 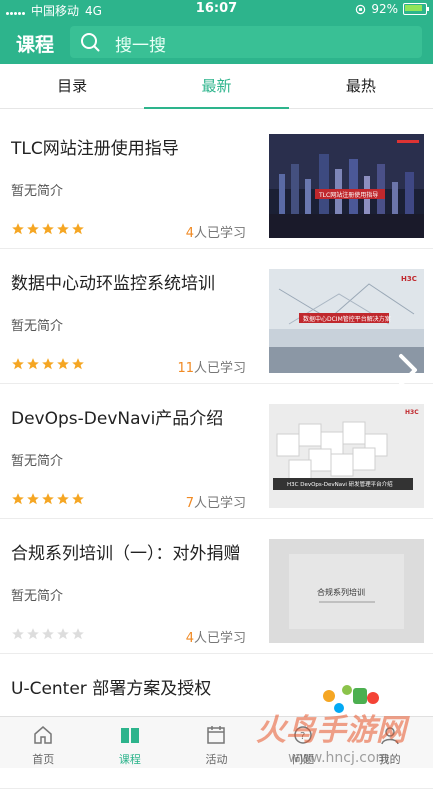 What do you see at coordinates (129, 735) in the screenshot?
I see `book-icon` at bounding box center [129, 735].